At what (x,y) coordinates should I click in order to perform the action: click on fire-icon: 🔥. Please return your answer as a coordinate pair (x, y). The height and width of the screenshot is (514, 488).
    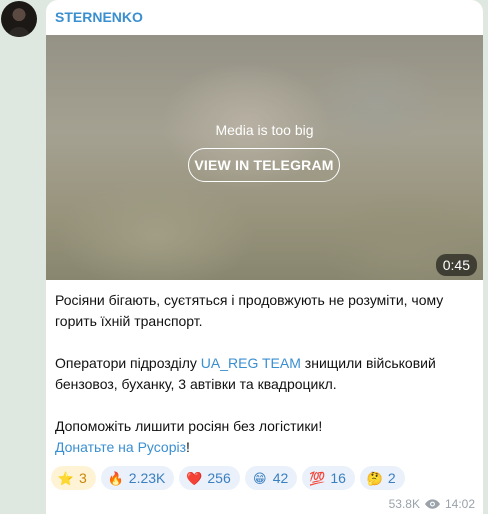
    Looking at the image, I should click on (115, 478).